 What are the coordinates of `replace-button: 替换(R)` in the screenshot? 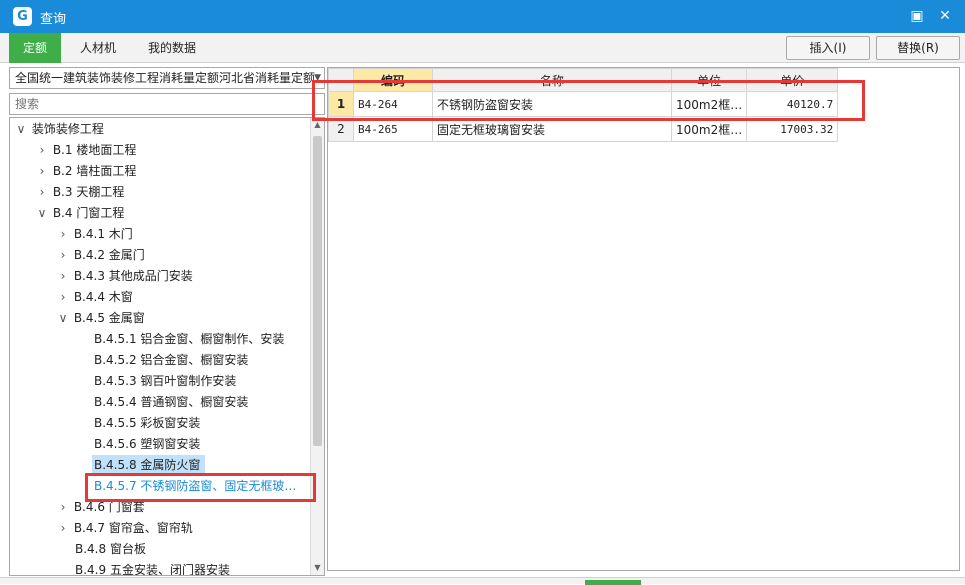 It's located at (918, 48).